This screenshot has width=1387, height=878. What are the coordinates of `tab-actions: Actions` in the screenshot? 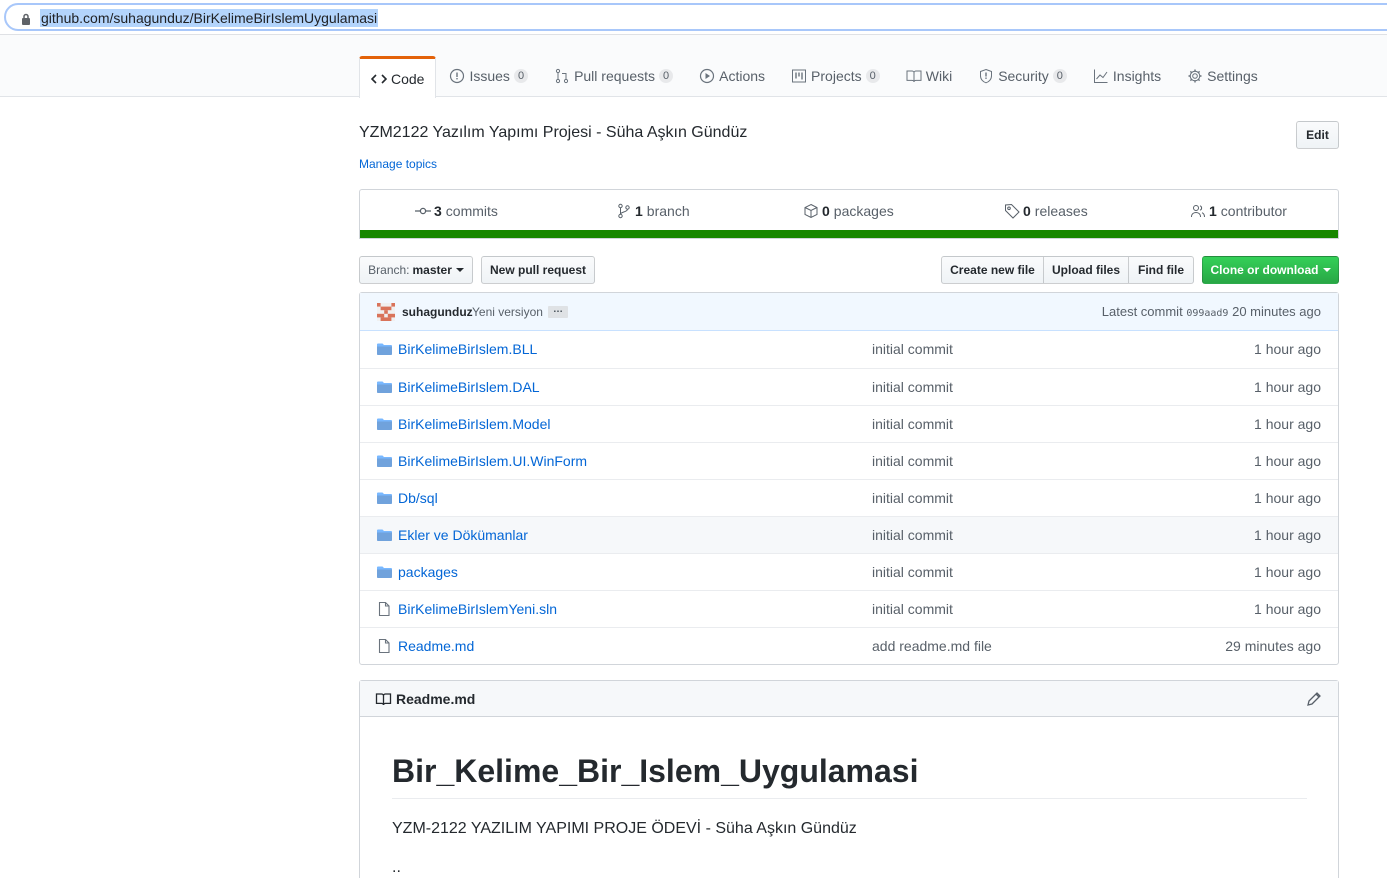 It's located at (732, 76).